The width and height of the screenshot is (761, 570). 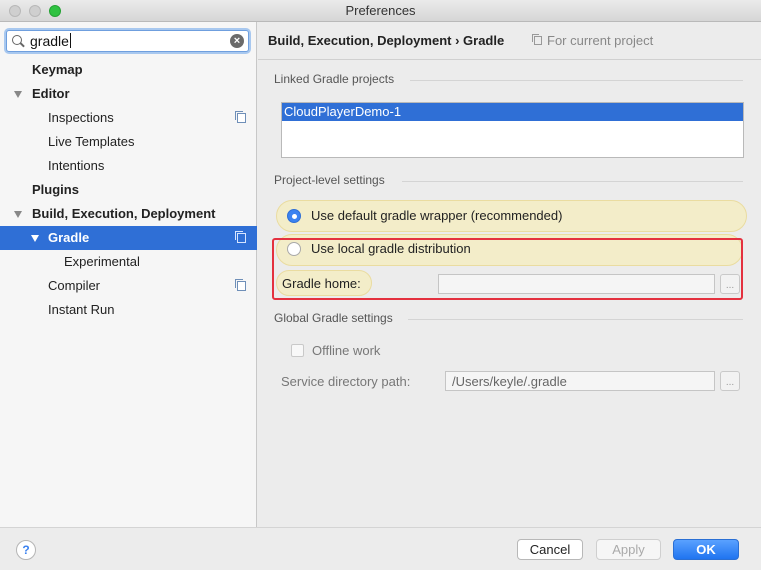 What do you see at coordinates (128, 142) in the screenshot?
I see `sidebar-item-live-templates: Live Templates` at bounding box center [128, 142].